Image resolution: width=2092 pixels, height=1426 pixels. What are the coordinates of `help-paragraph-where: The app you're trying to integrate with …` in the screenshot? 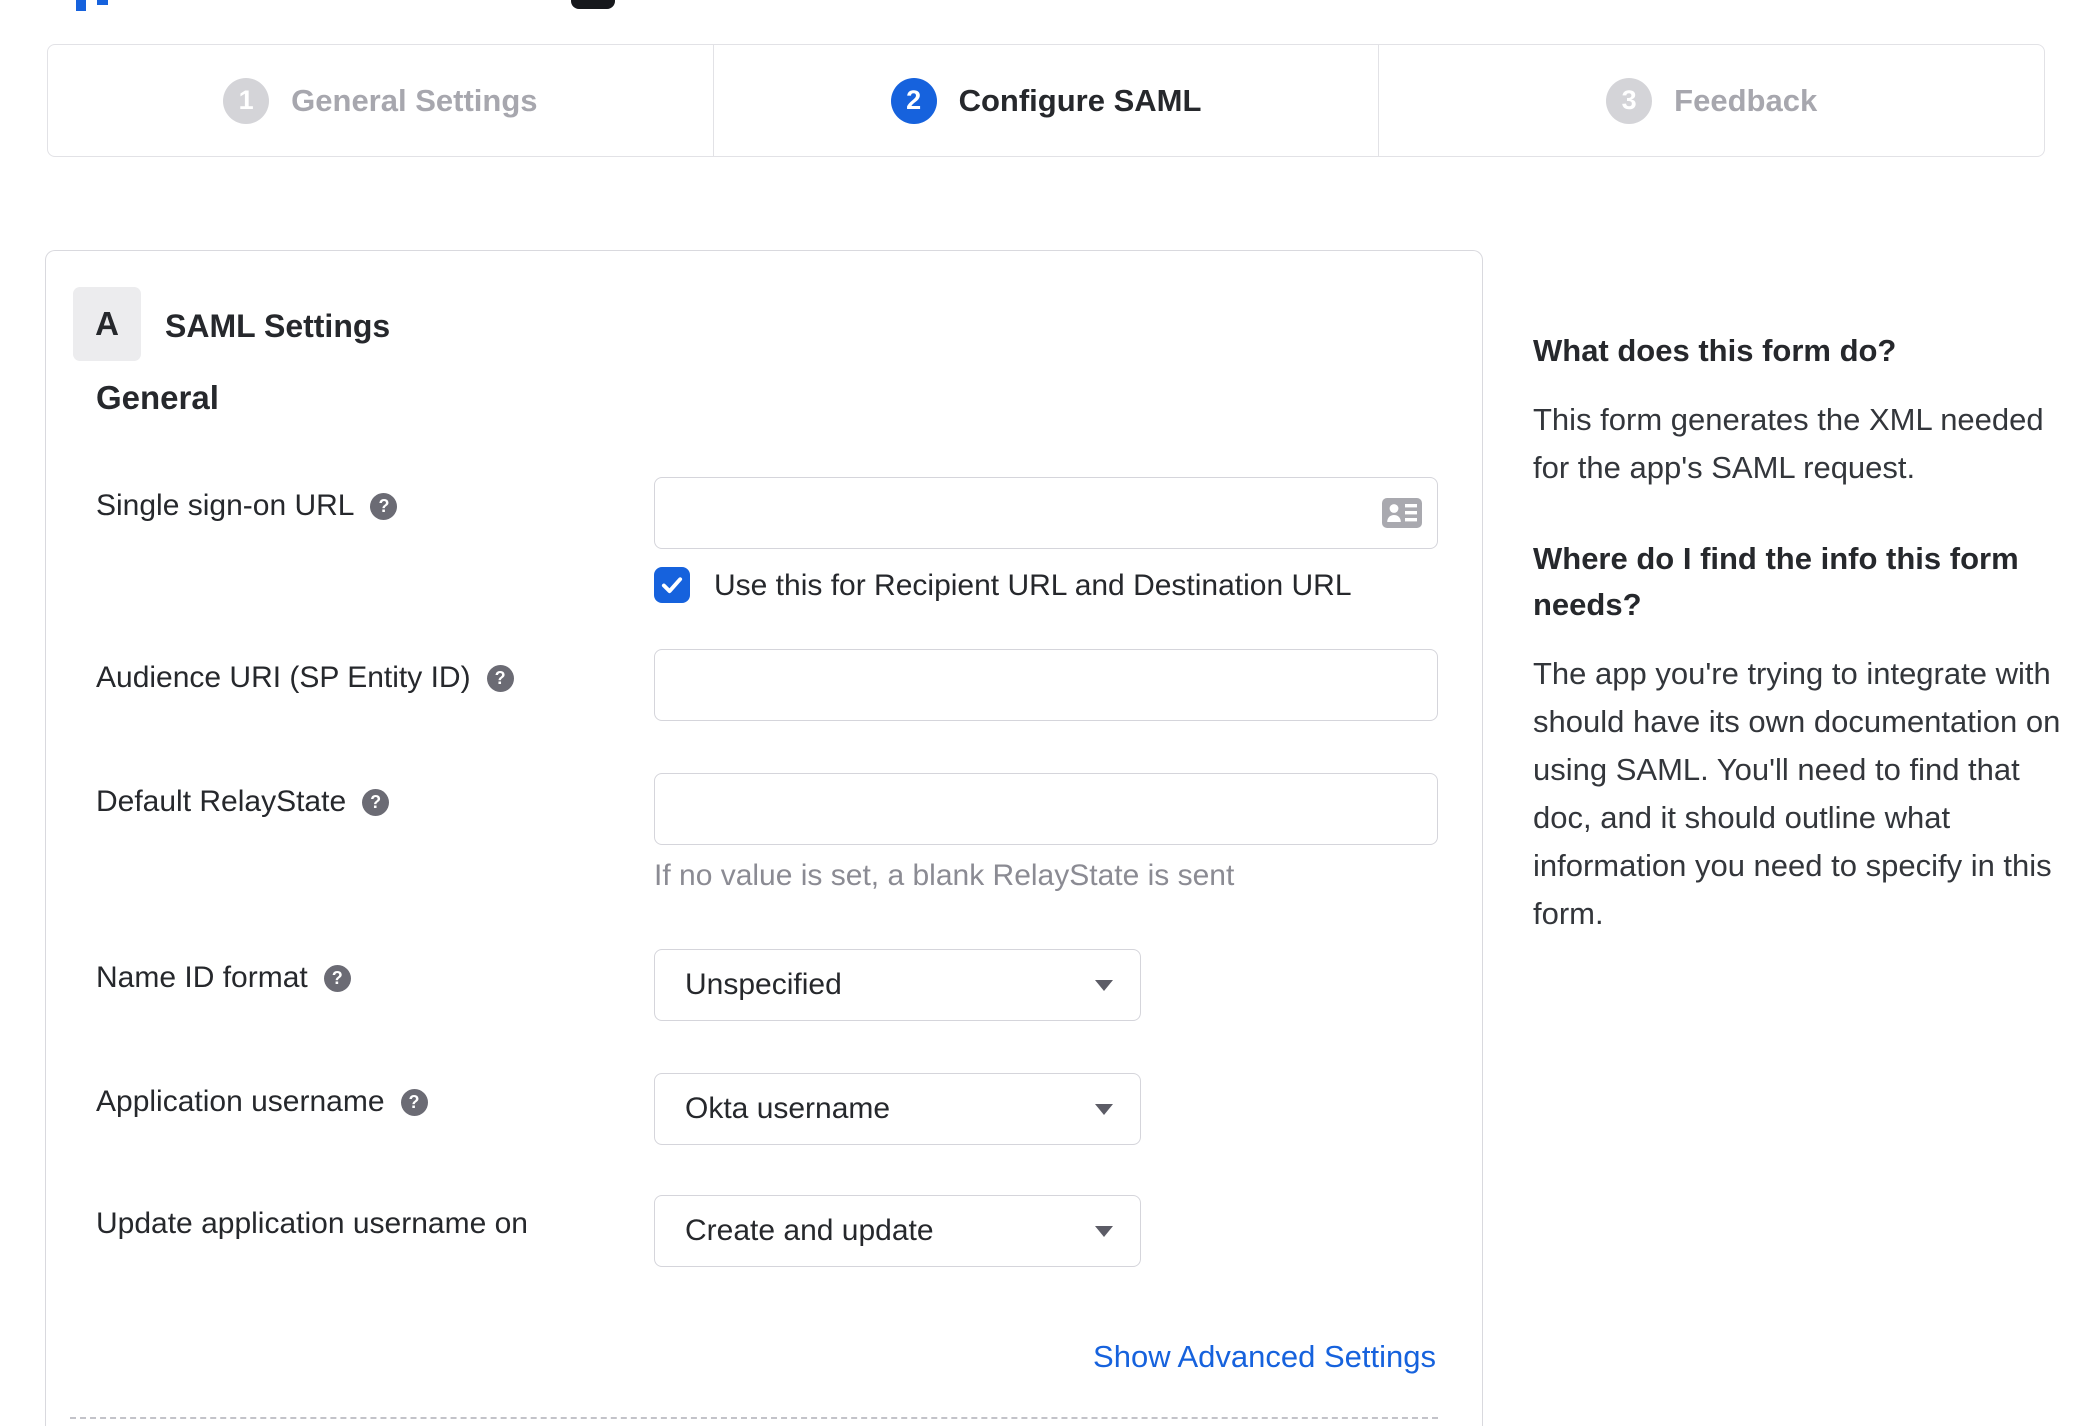 It's located at (1797, 793).